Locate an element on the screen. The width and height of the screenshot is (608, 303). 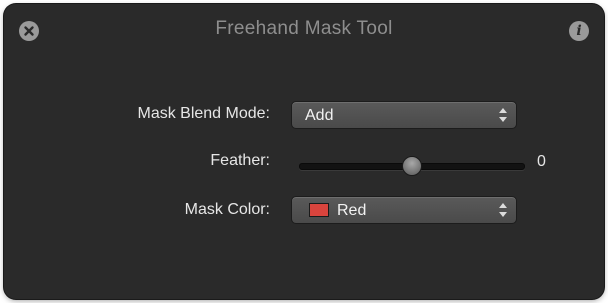
blend-mode-label: Mask Blend Mode: is located at coordinates (203, 113).